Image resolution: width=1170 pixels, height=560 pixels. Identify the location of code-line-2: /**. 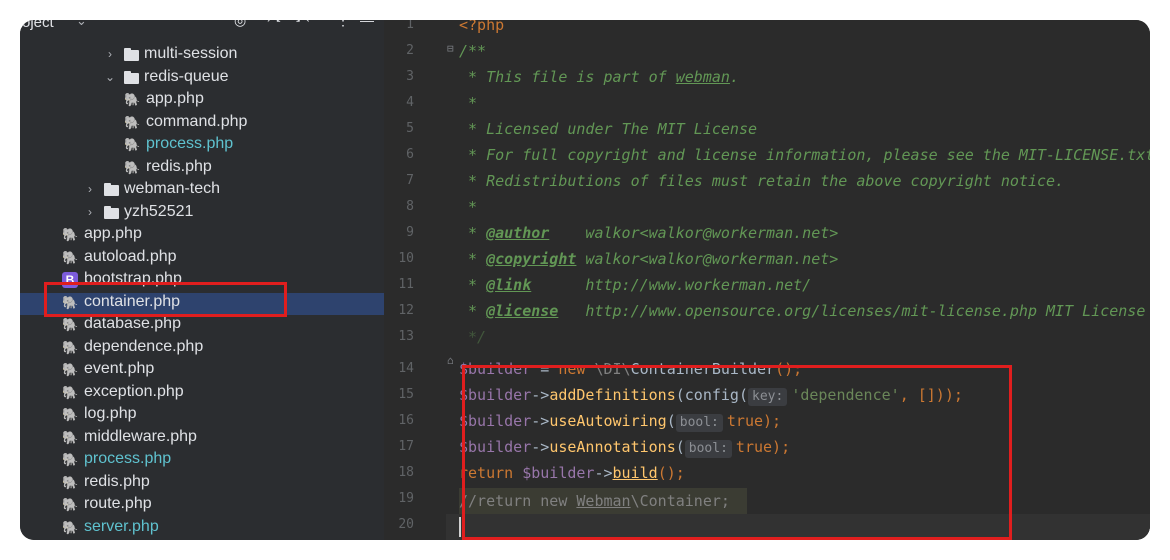
(473, 51).